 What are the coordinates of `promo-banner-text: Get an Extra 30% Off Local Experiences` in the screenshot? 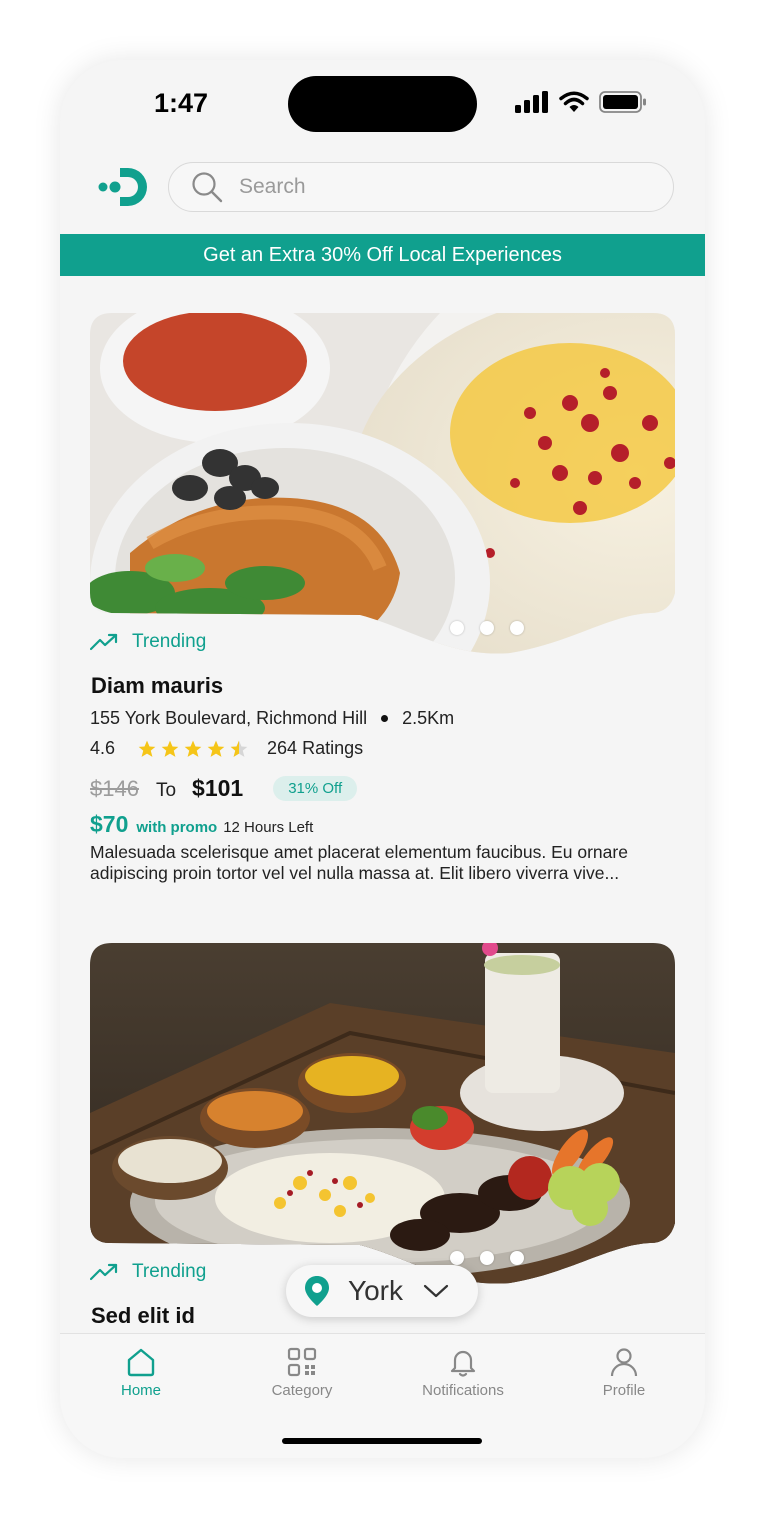 It's located at (382, 254).